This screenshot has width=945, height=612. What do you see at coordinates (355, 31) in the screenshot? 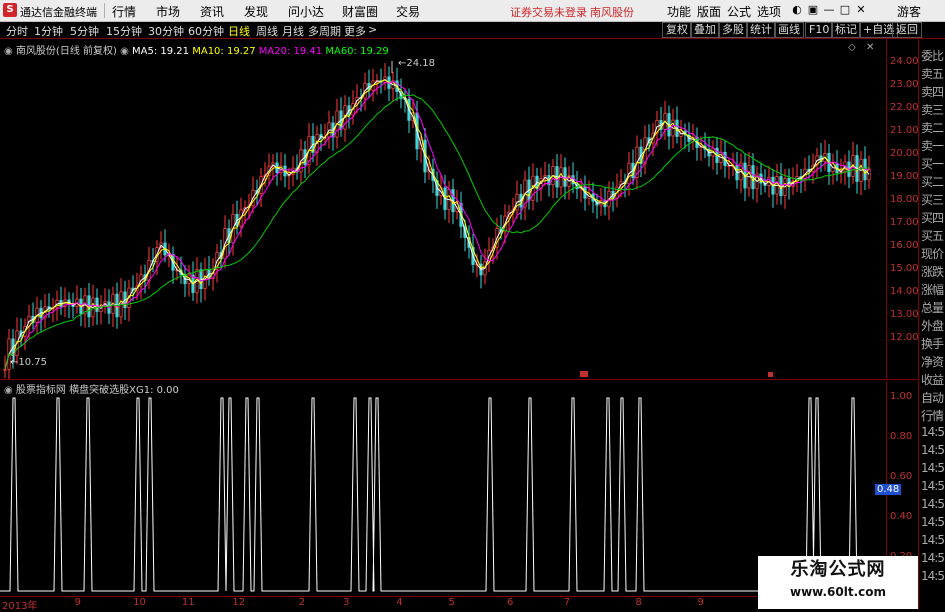
I see `tab-more: 更多` at bounding box center [355, 31].